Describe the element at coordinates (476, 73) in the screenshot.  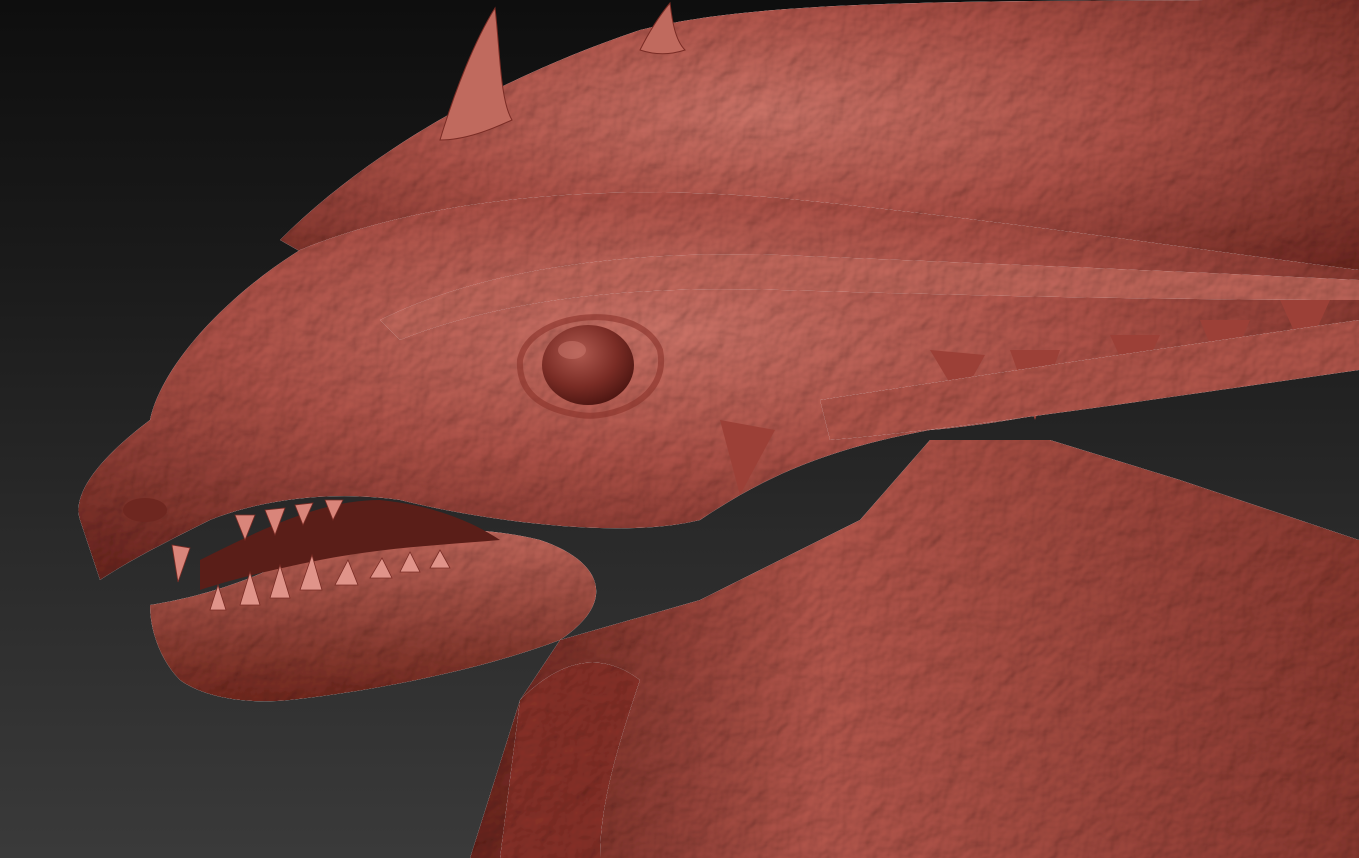
I see `horn-front` at that location.